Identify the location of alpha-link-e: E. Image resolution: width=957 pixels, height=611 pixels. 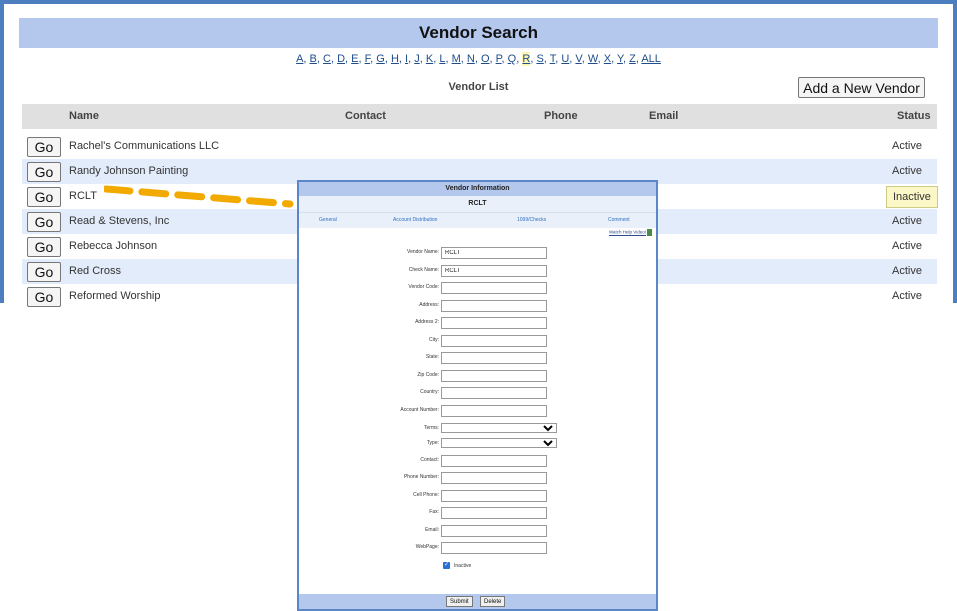
(354, 59).